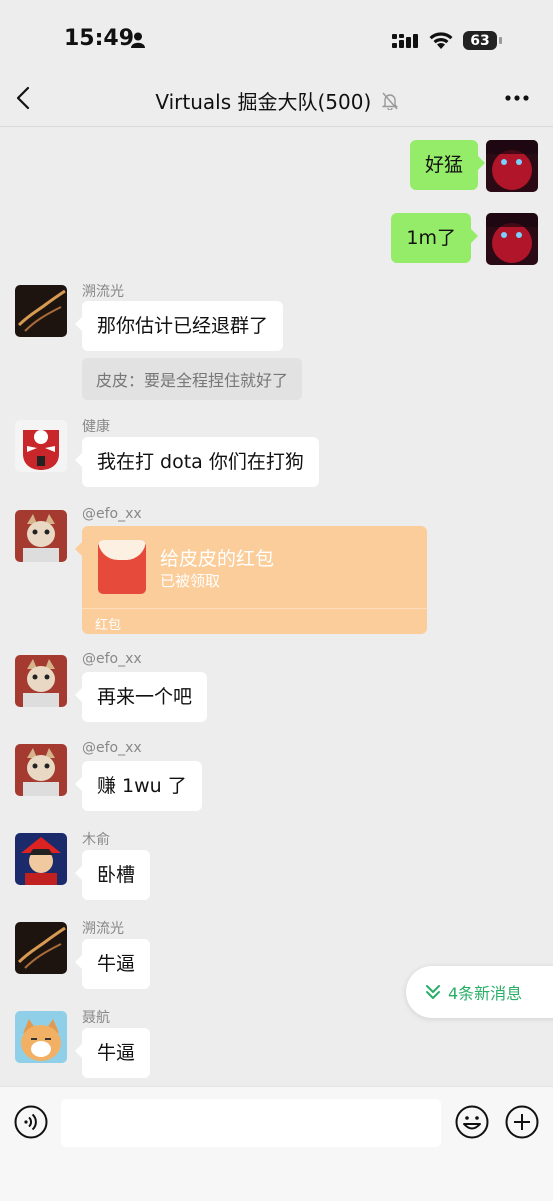 The image size is (553, 1201). Describe the element at coordinates (108, 625) in the screenshot. I see `red-packet-label: 红包` at that location.